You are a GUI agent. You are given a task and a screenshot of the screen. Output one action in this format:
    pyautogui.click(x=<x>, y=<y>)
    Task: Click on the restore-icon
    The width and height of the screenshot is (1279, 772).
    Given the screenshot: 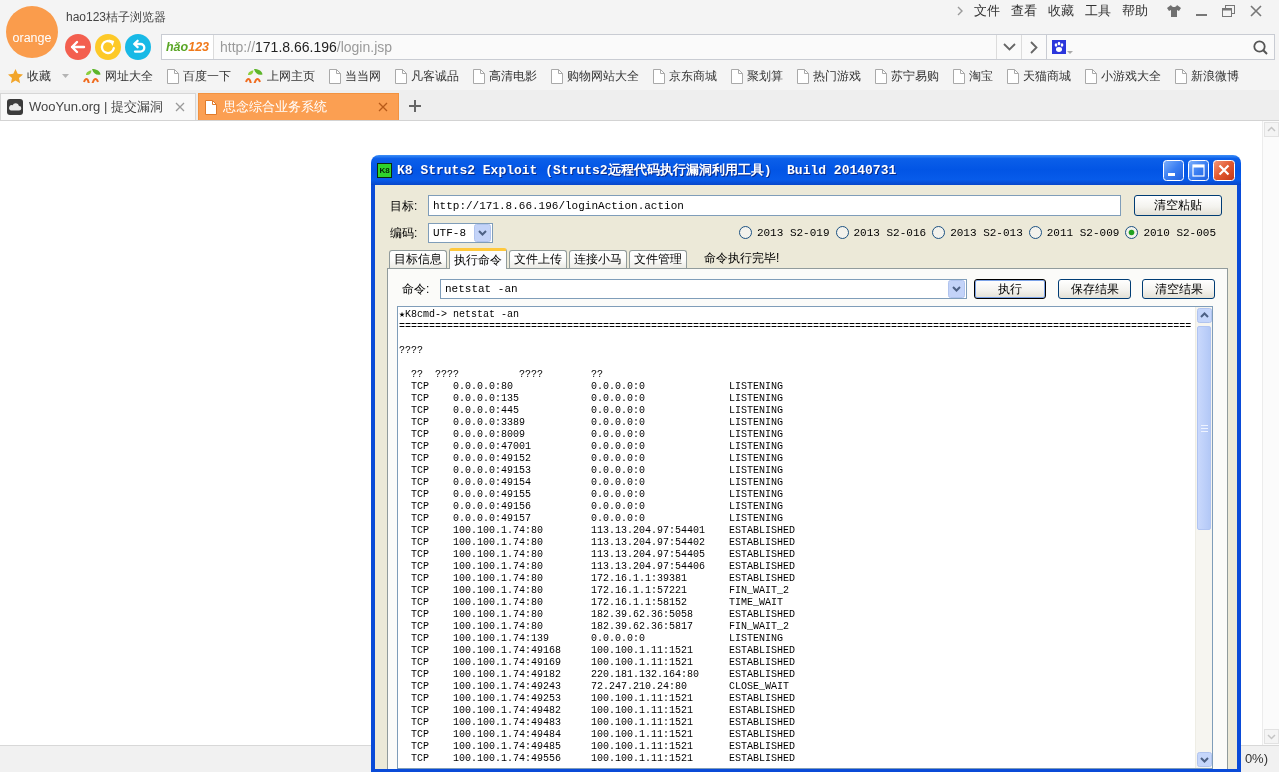 What is the action you would take?
    pyautogui.click(x=1228, y=11)
    